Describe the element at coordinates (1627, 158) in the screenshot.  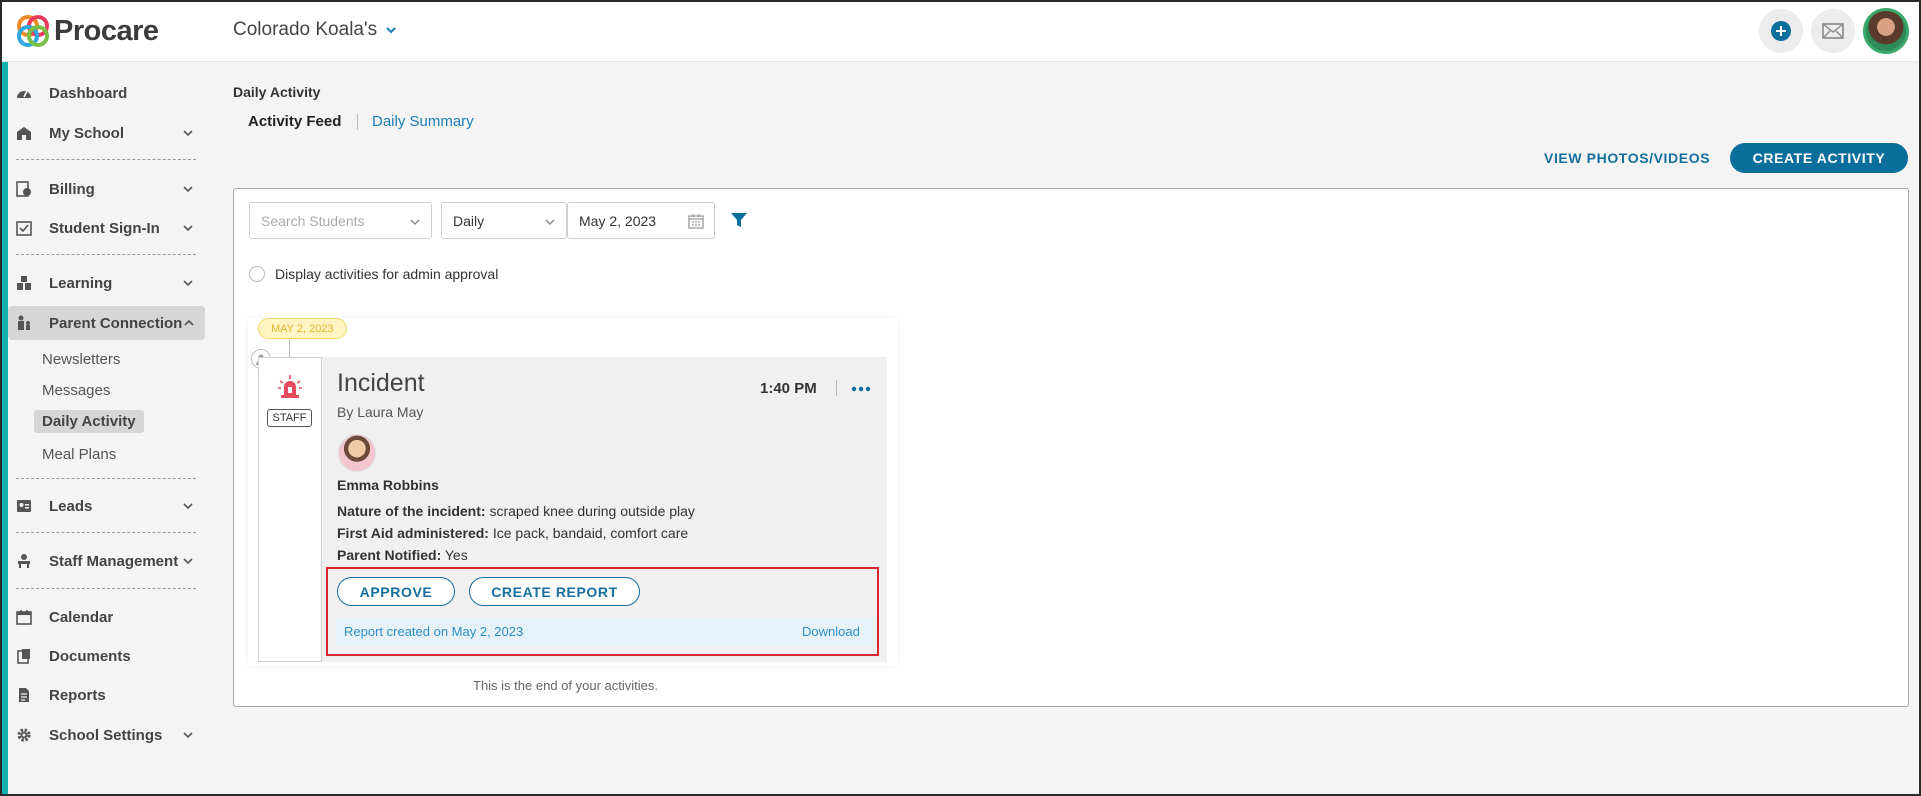
I see `view-photos-videos-link: VIEW PHOTOS/VIDEOS` at that location.